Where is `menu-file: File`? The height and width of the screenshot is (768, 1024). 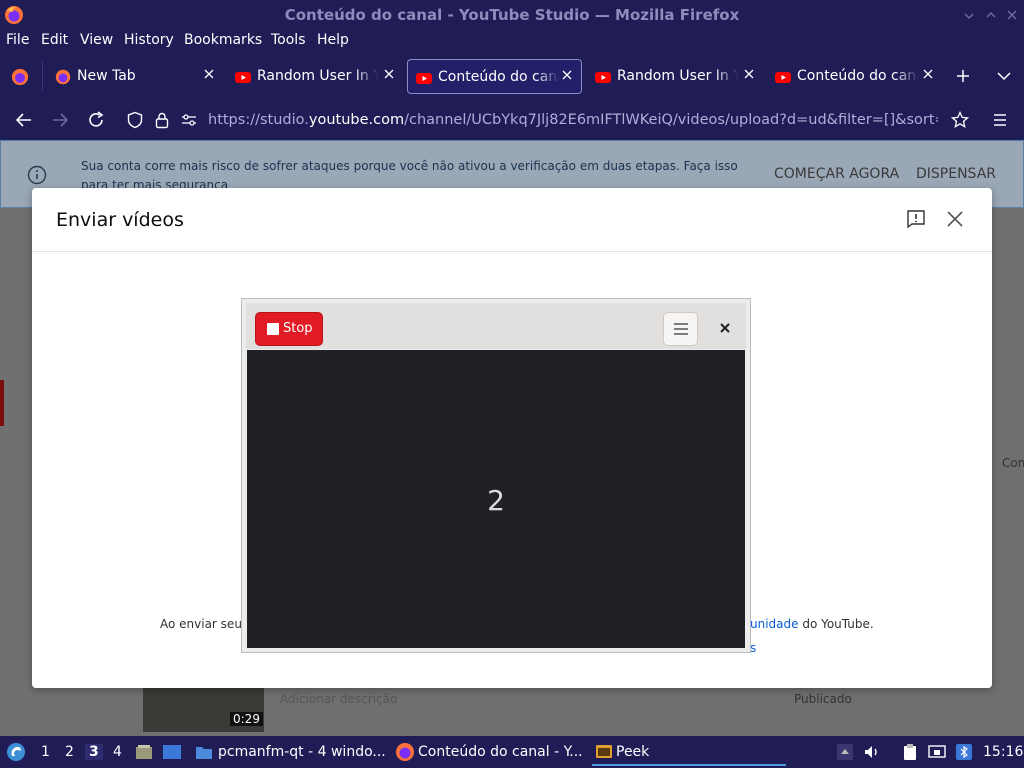
menu-file: File is located at coordinates (17, 40).